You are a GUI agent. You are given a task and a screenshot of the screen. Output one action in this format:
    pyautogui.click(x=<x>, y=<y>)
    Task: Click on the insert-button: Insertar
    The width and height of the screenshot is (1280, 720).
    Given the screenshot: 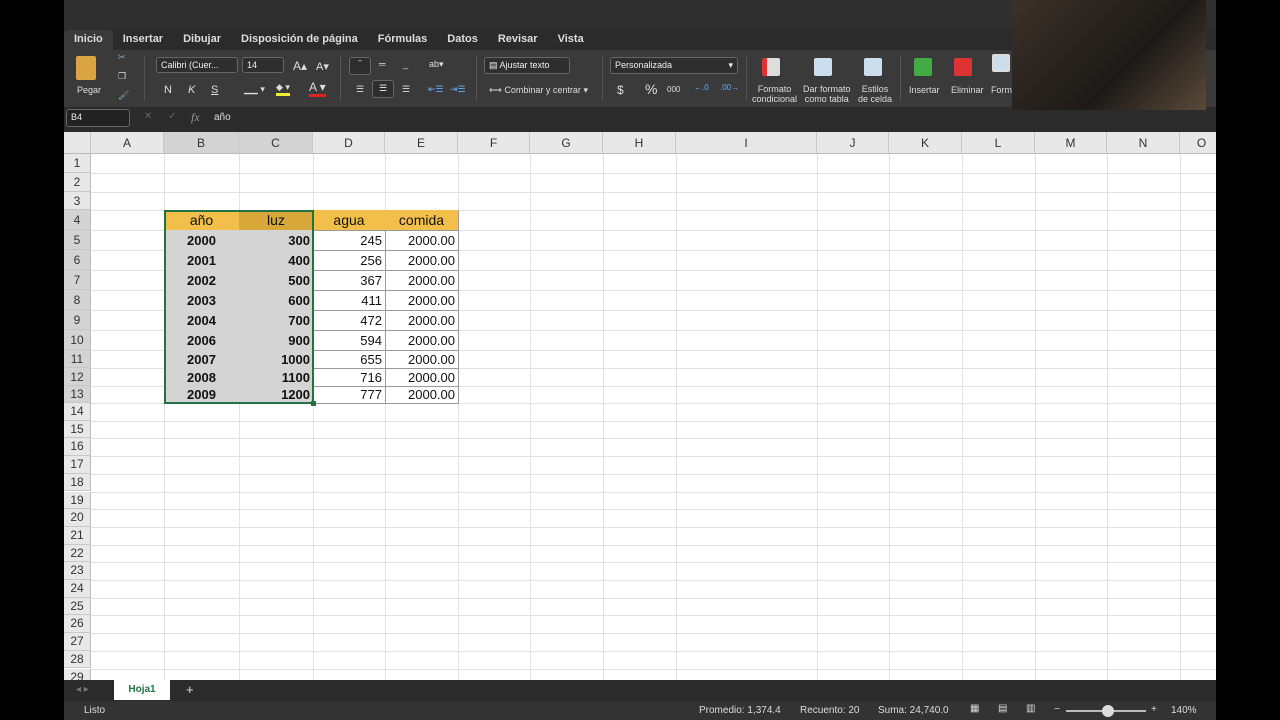 What is the action you would take?
    pyautogui.click(x=924, y=90)
    